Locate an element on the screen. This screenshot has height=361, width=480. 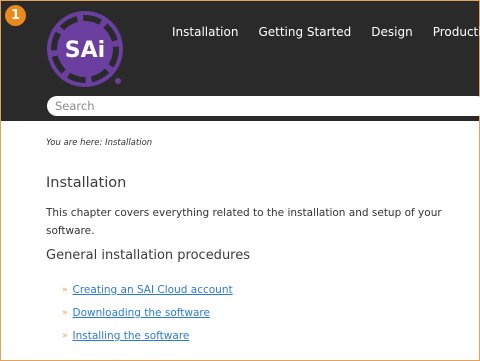
nav-design: Design is located at coordinates (391, 32).